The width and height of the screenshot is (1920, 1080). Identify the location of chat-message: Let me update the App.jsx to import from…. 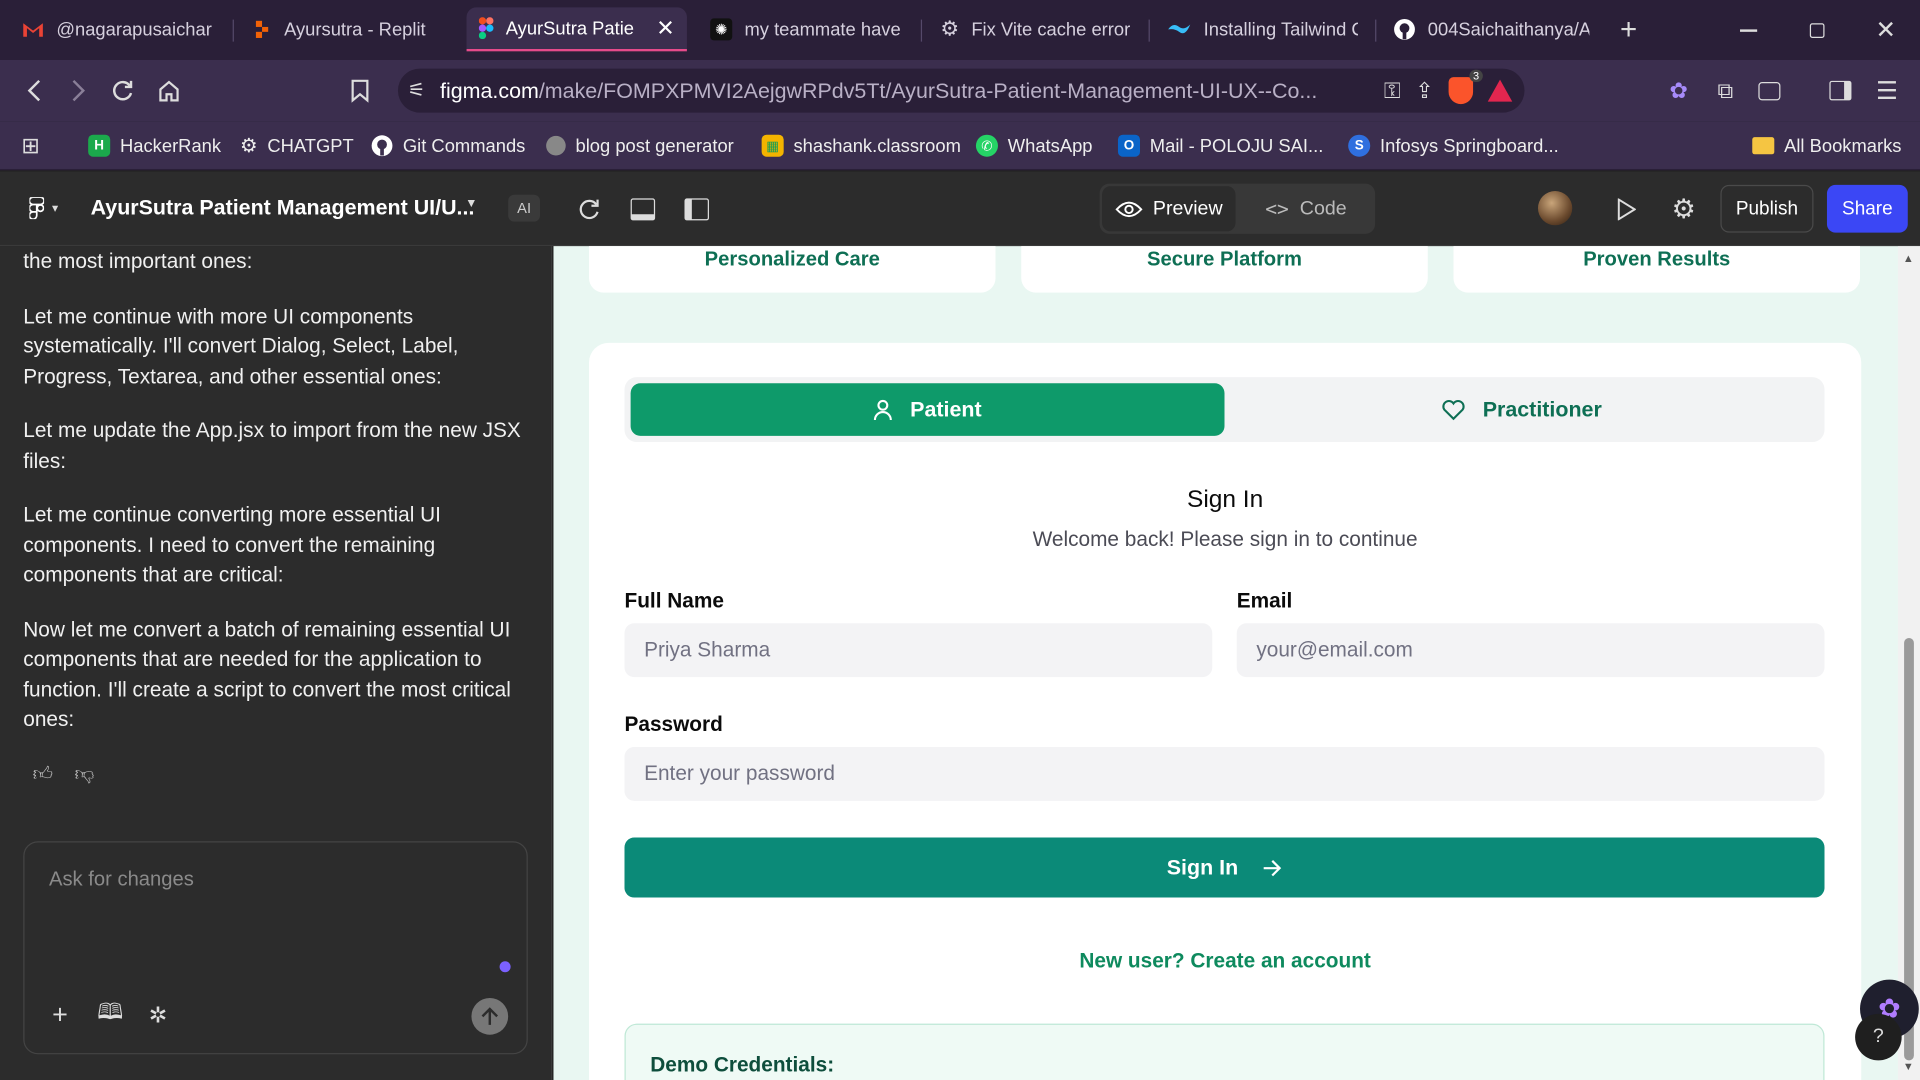
(272, 445).